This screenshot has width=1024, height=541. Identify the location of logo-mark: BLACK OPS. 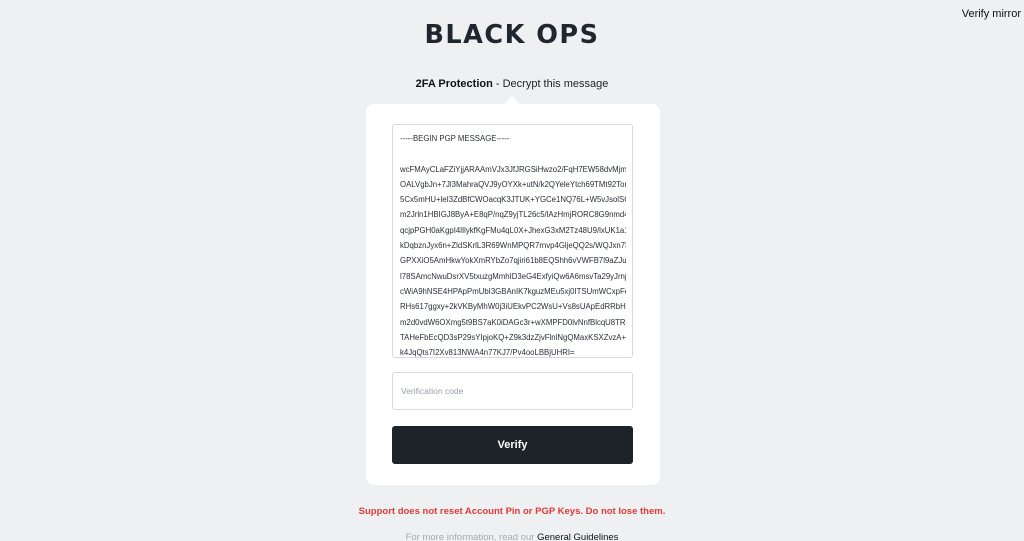
(511, 34).